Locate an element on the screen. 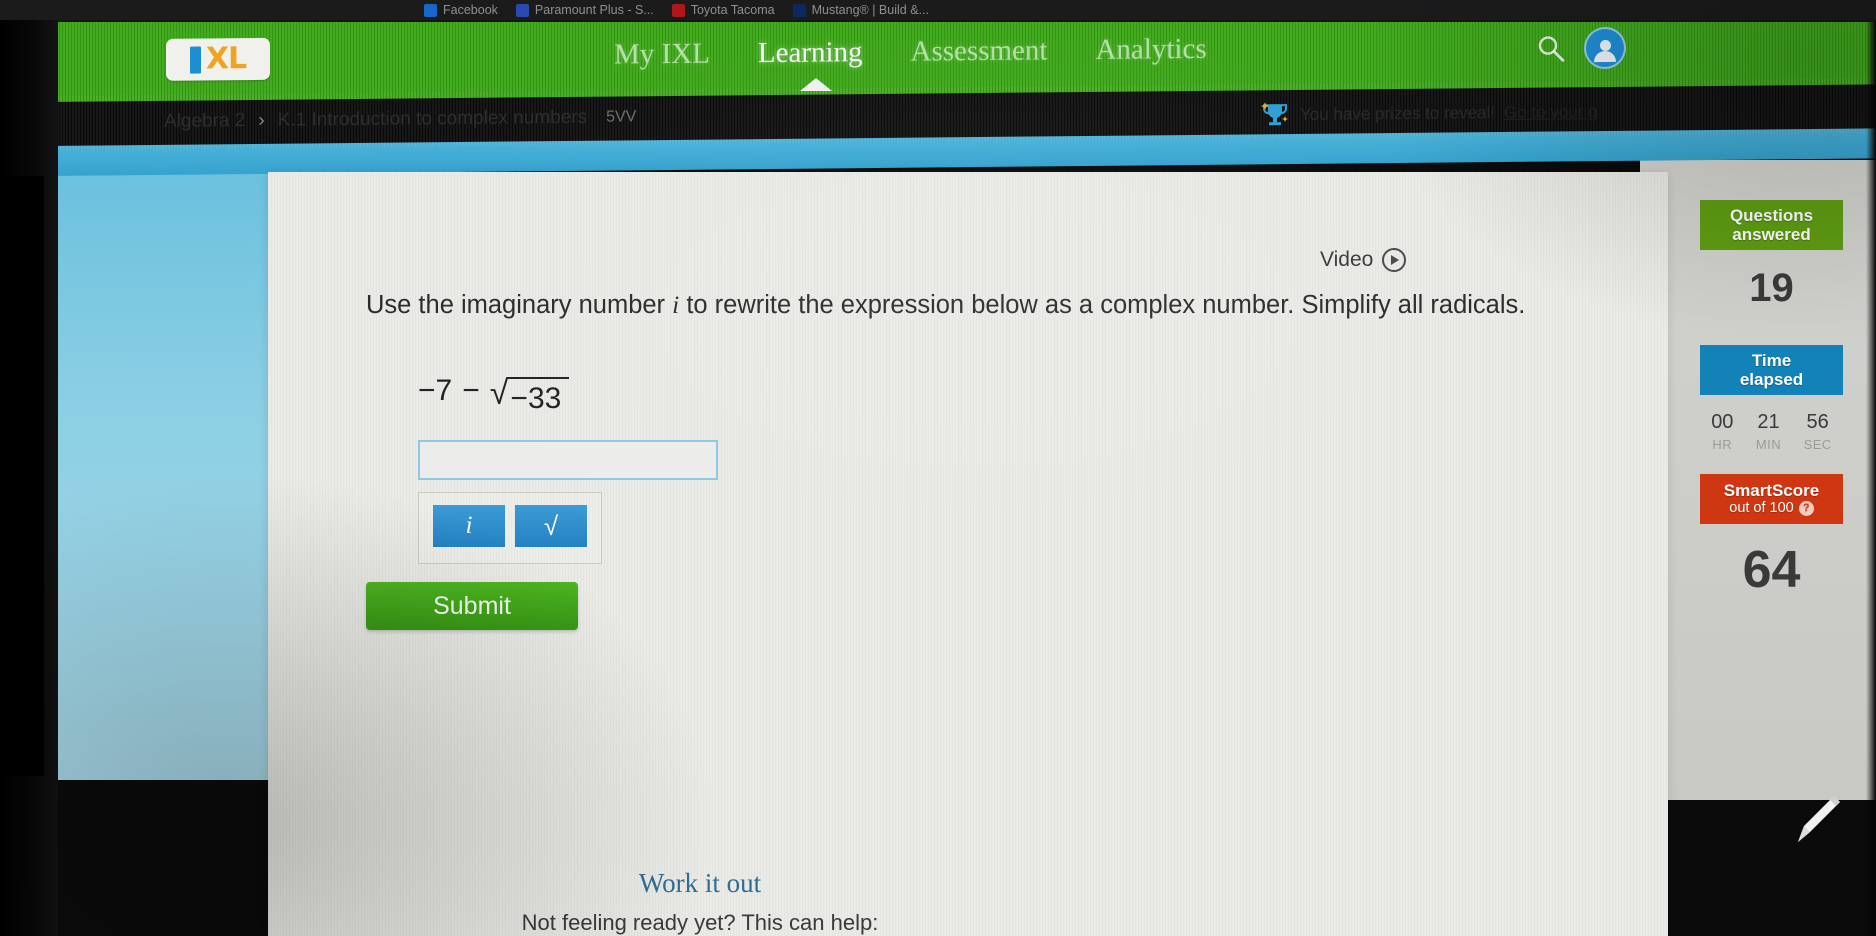 This screenshot has width=1876, height=936. expression-radicand: −33 is located at coordinates (539, 396).